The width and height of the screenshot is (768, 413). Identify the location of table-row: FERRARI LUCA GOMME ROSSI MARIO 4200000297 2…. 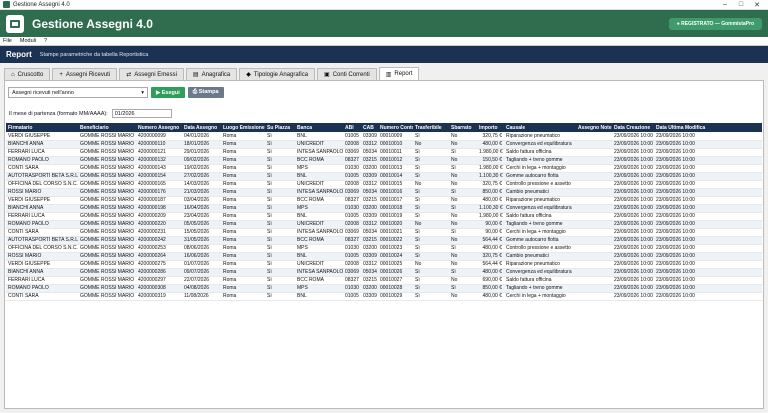
(384, 280).